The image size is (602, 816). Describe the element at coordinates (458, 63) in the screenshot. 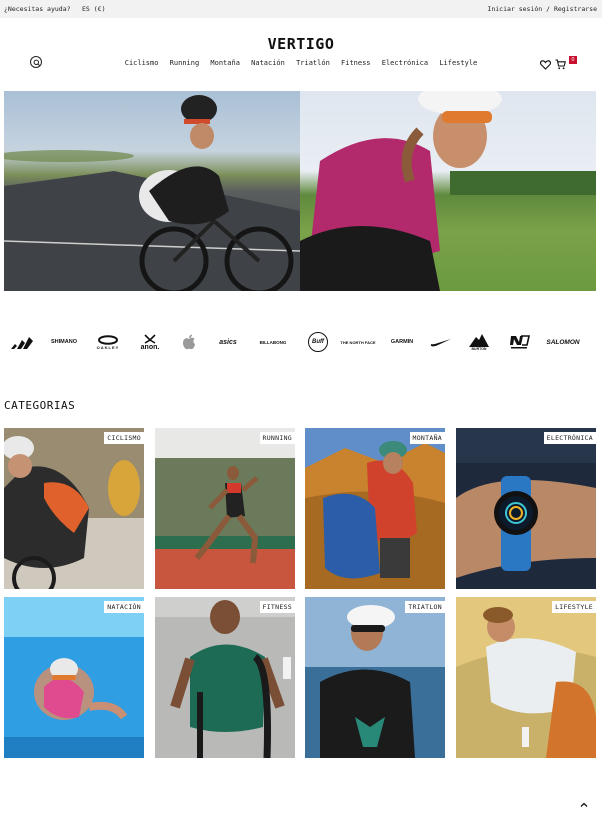

I see `nav-item-lifestyle: Lifestyle` at that location.